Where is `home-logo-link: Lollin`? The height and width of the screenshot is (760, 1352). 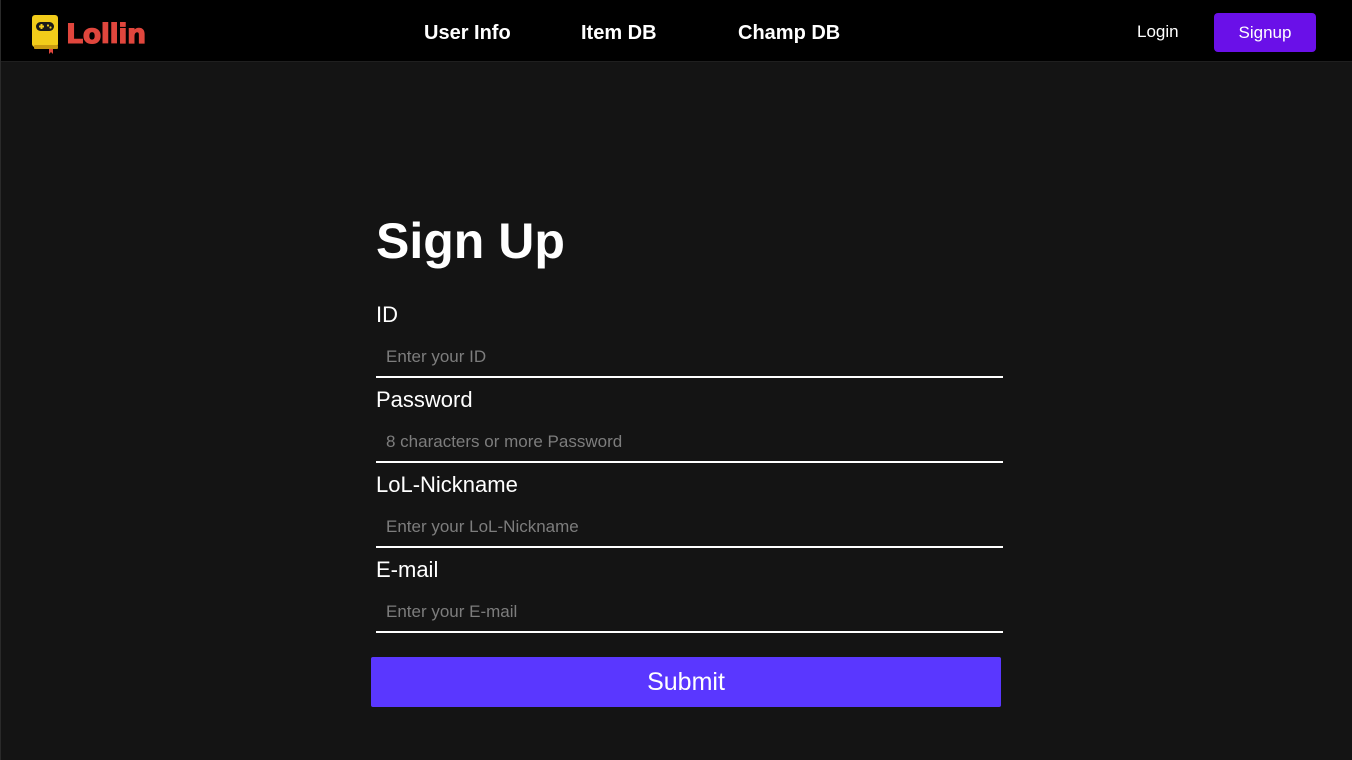 home-logo-link: Lollin is located at coordinates (89, 34).